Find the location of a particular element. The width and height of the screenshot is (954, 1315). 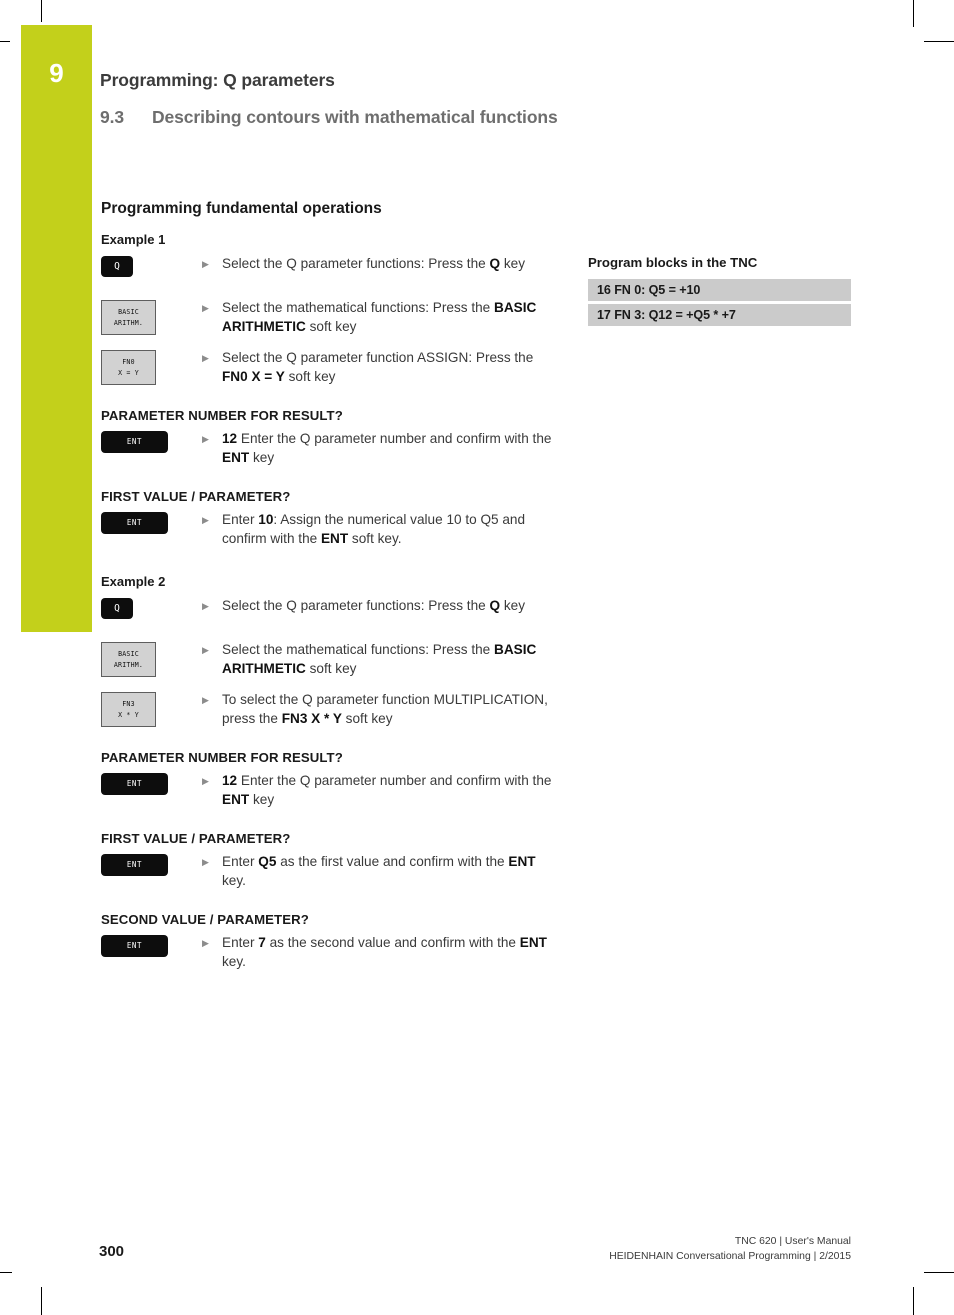

program-blocks-rows: 16 FN 0: Q5 = +10 17 FN 3: Q12 = +Q5 * +7 is located at coordinates (719, 302).